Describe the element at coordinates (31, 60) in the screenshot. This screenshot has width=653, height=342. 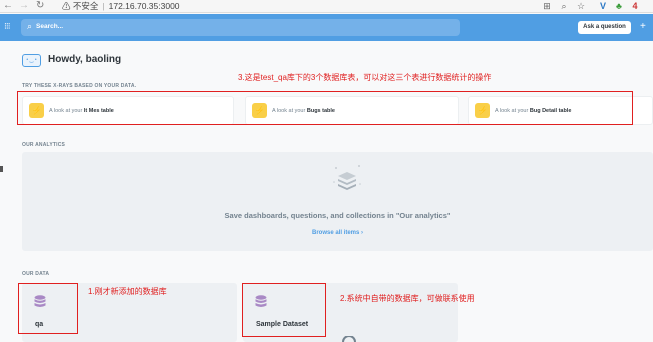
I see `metabot-icon: • ‿ •` at that location.